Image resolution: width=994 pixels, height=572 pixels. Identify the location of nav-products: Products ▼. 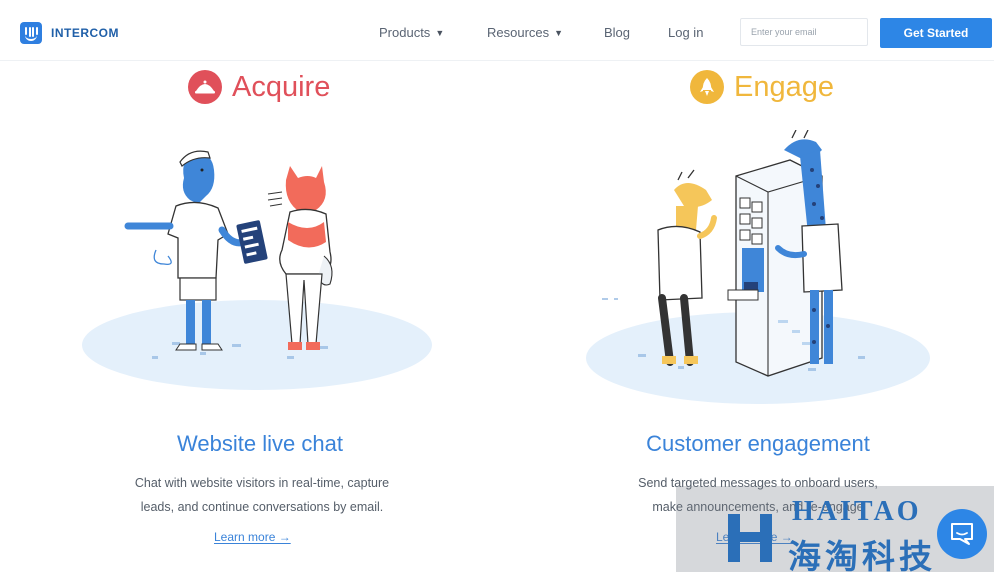
(411, 32).